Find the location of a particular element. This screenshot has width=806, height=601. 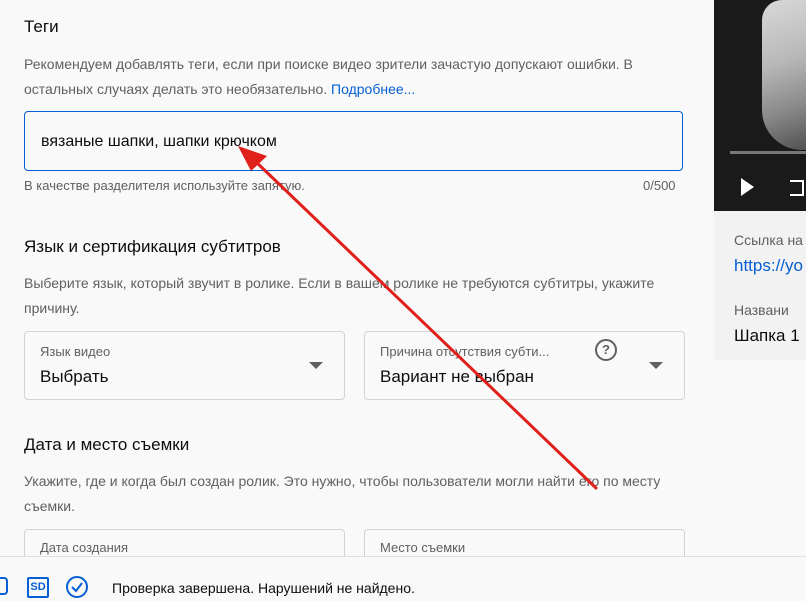

file-name-value: Шапка 1 is located at coordinates (767, 335).